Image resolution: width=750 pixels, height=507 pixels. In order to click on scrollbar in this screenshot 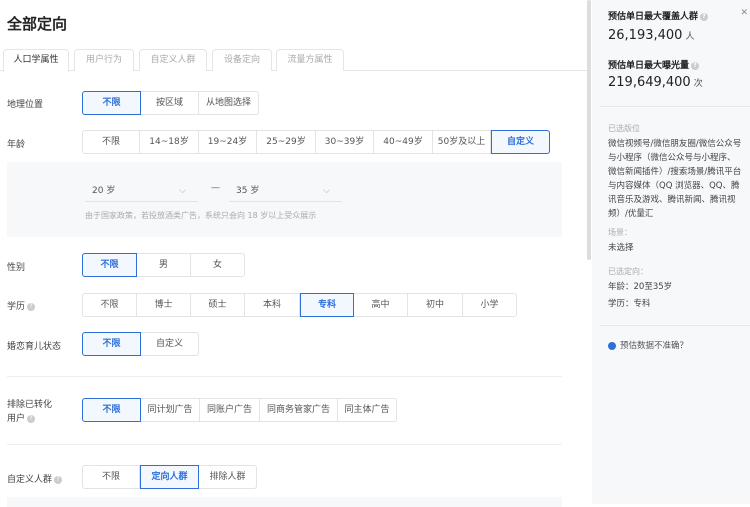, I will do `click(589, 130)`.